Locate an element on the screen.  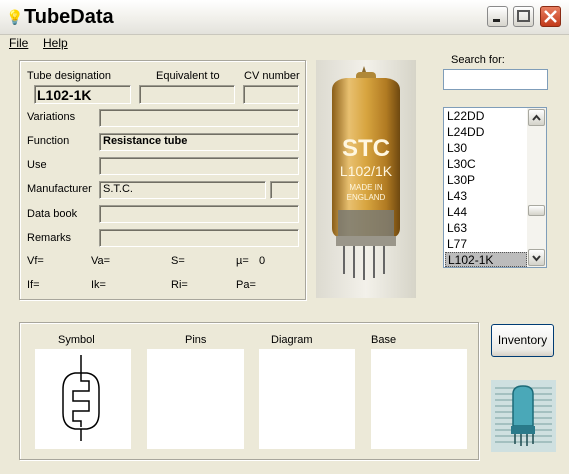
use-field is located at coordinates (199, 166).